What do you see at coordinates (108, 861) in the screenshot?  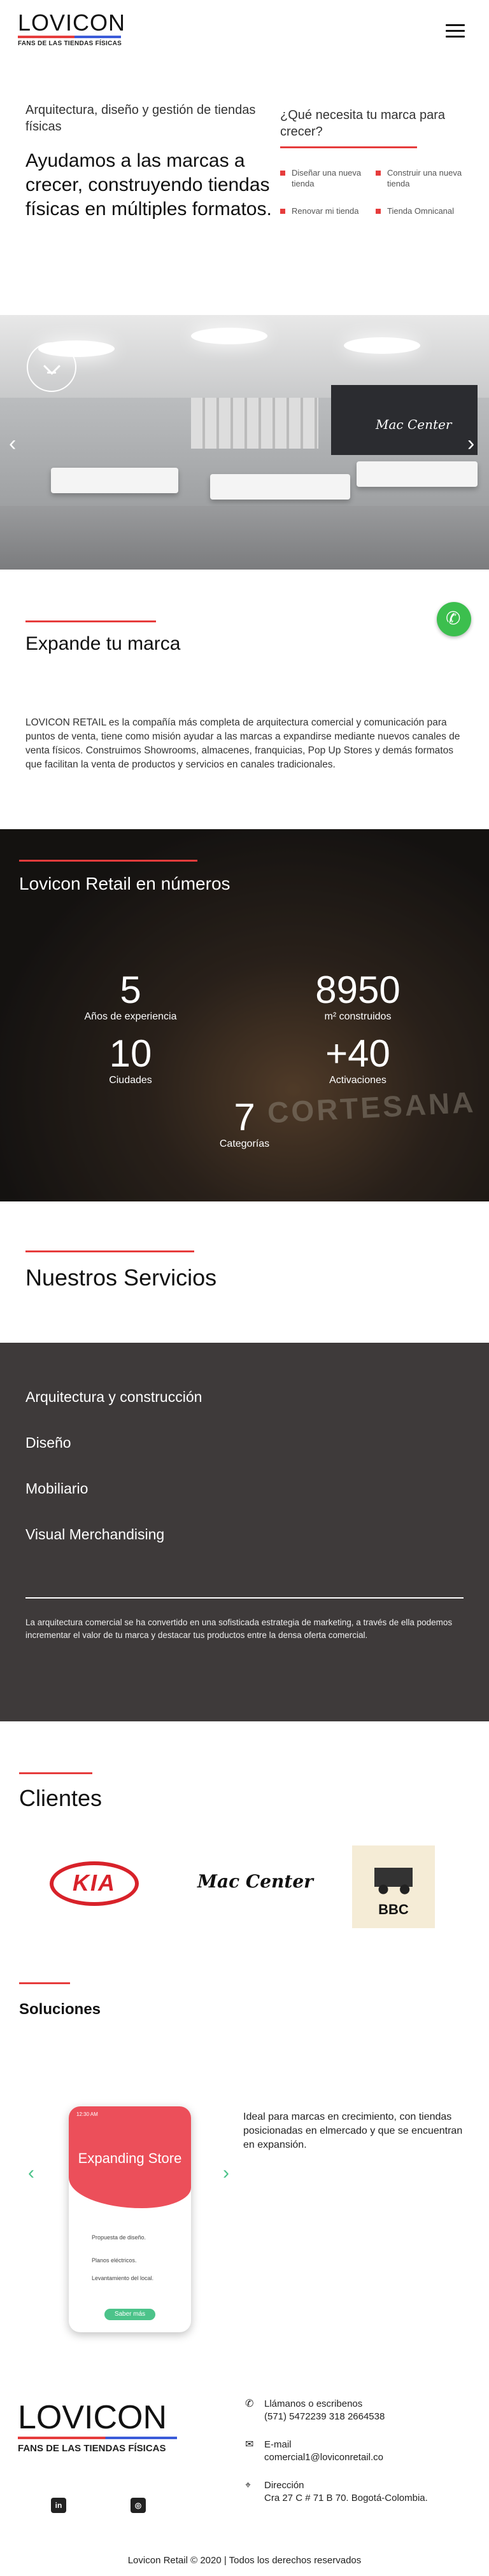 I see `stats-divider` at bounding box center [108, 861].